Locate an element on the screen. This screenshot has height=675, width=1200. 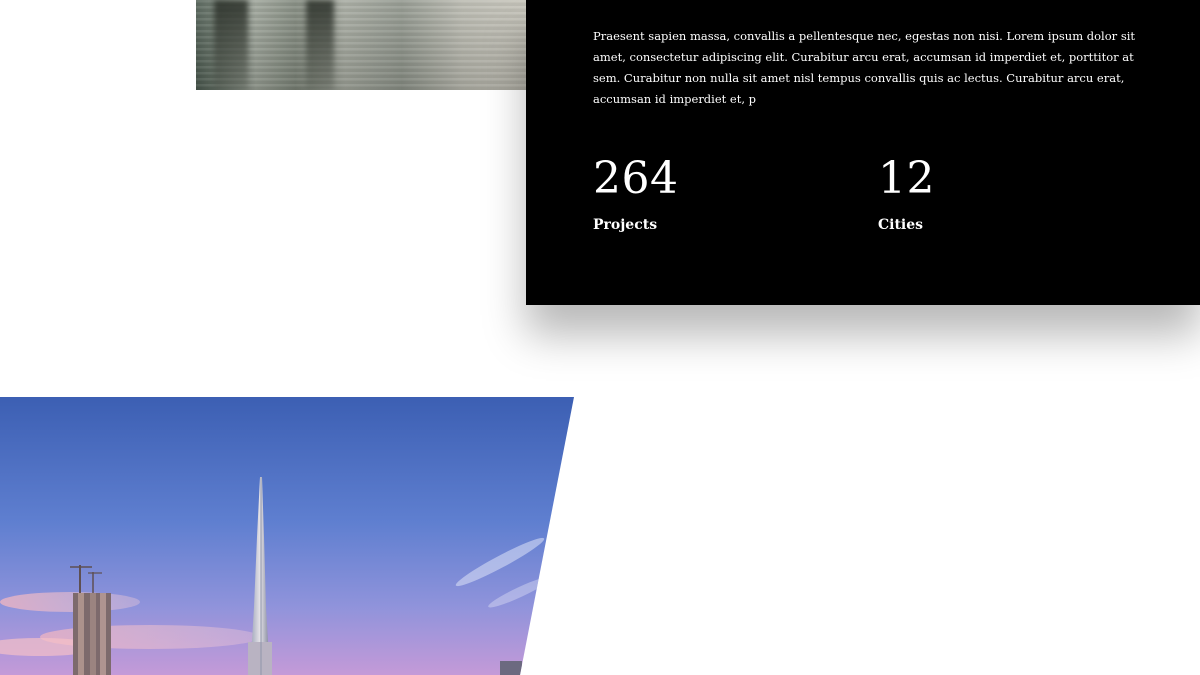
stat-cities: 12 Cities is located at coordinates (906, 192).